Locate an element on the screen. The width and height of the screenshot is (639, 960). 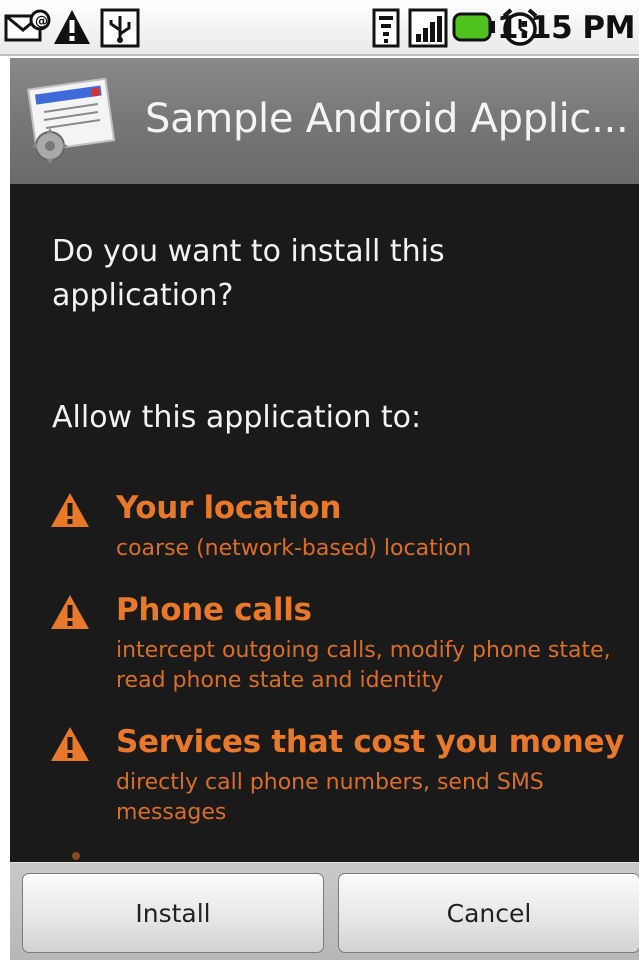
permission-description: coarse (network-based) location is located at coordinates (294, 548).